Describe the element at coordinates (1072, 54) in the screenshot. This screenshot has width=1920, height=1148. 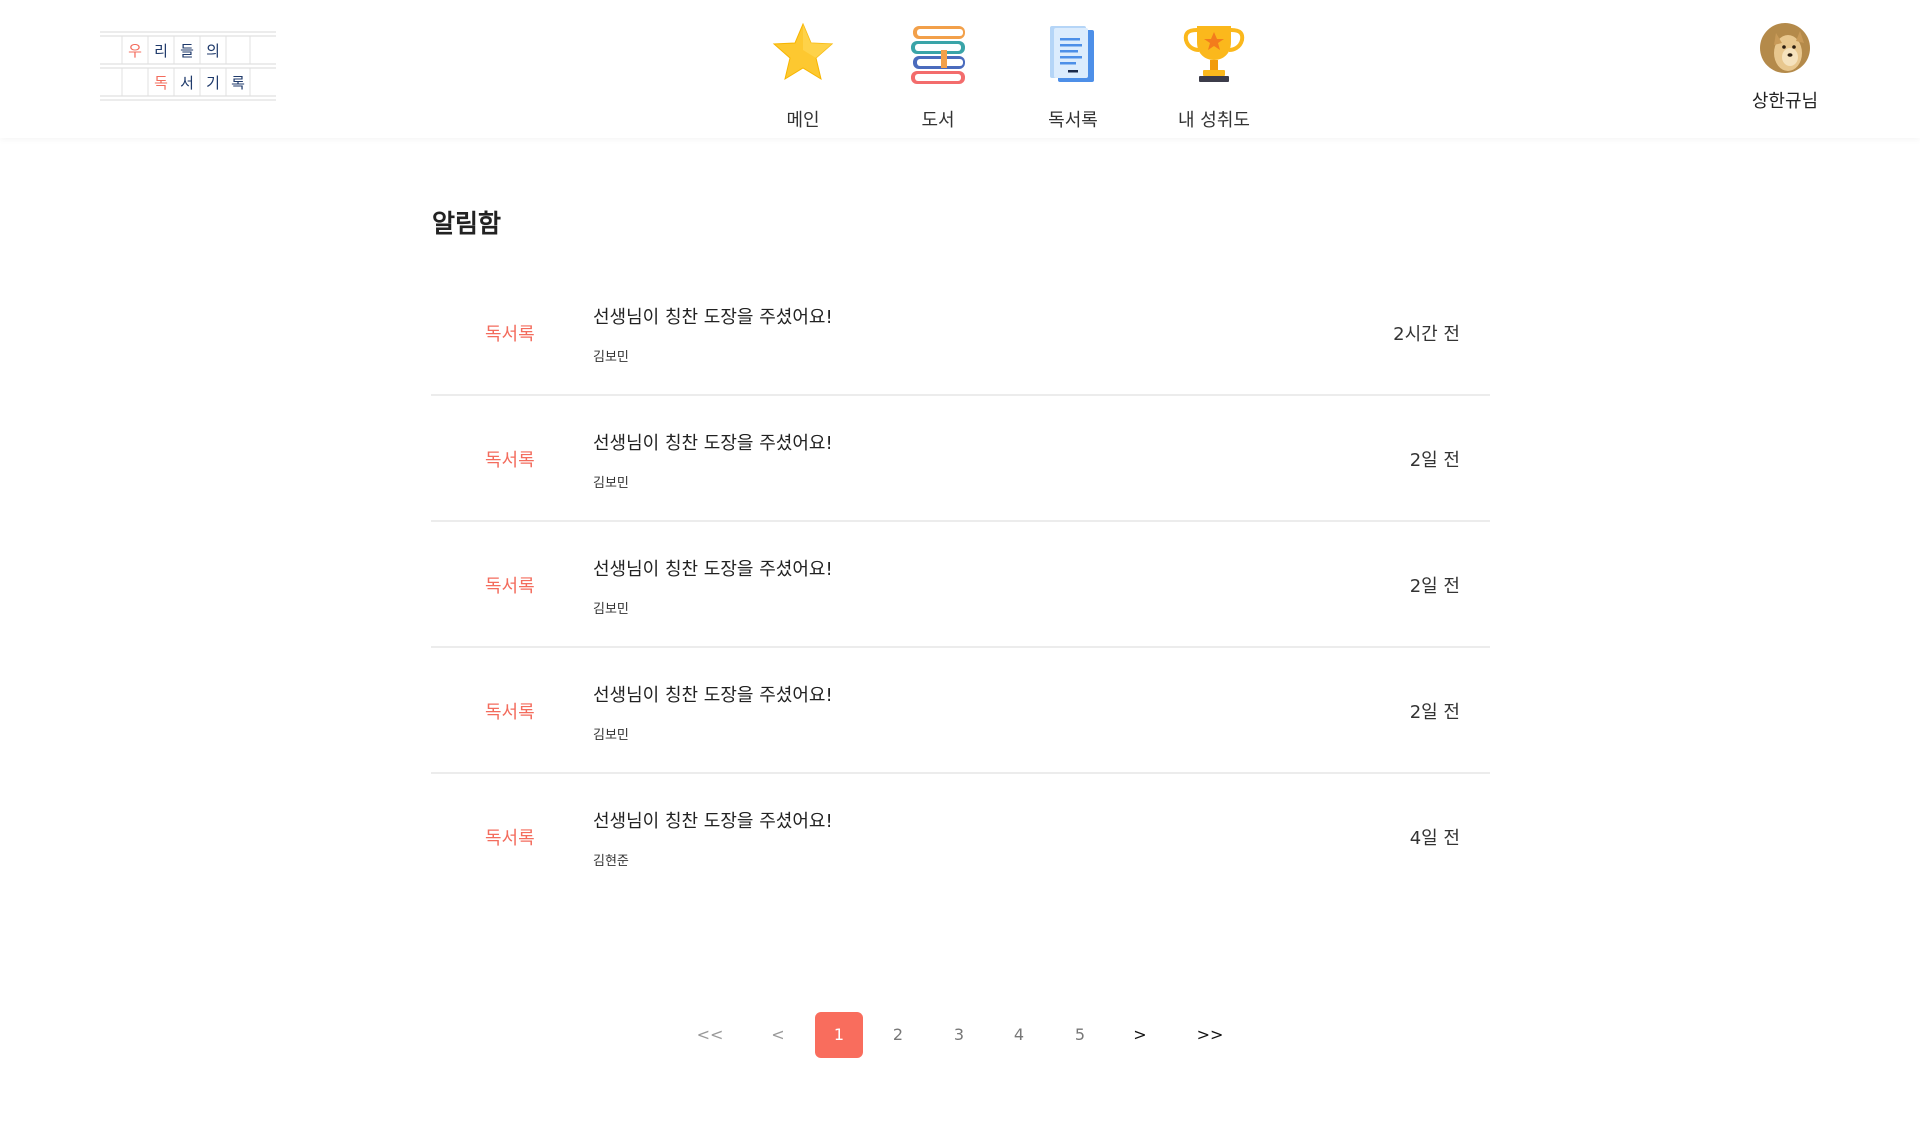
I see `document-icon` at that location.